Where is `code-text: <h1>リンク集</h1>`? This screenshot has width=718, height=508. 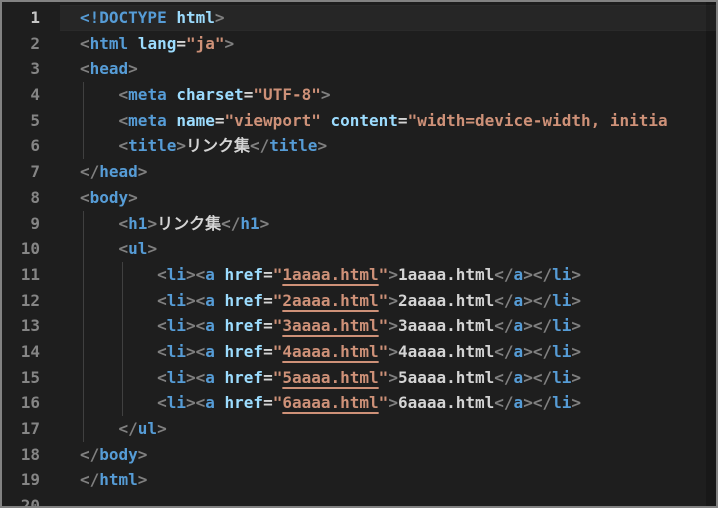
code-text: <h1>リンク集</h1> is located at coordinates (194, 223).